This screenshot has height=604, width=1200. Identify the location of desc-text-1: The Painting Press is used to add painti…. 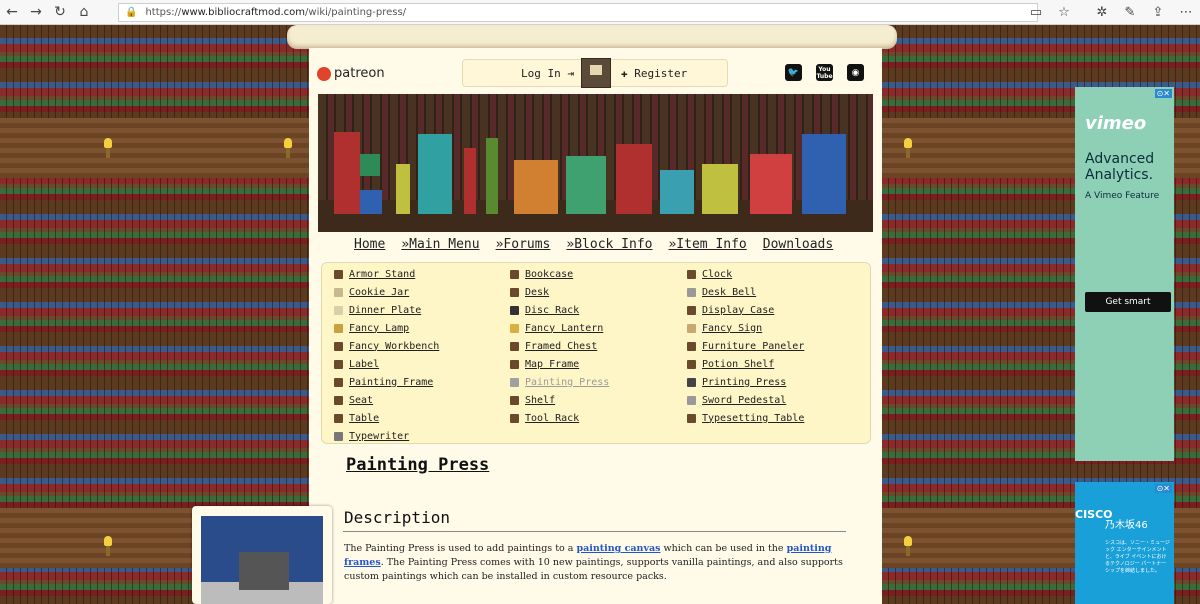
(460, 548).